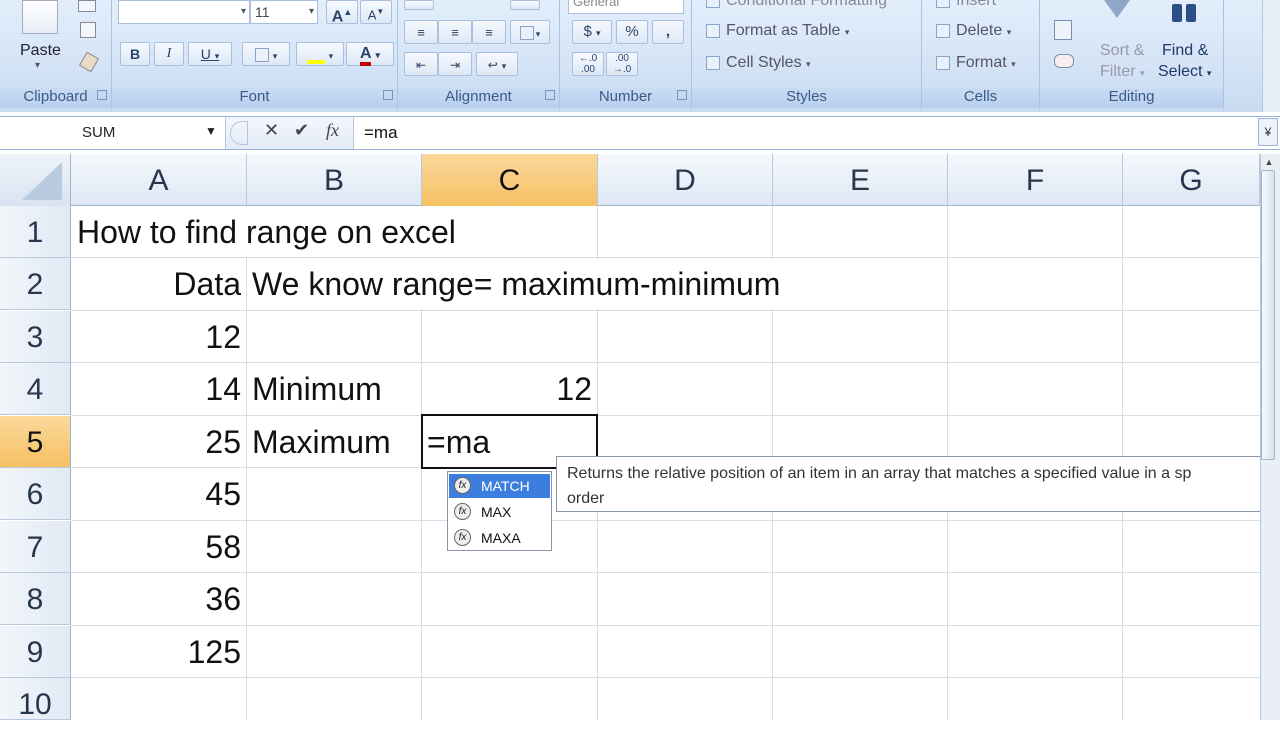 This screenshot has height=732, width=1280. What do you see at coordinates (682, 95) in the screenshot?
I see `number-launcher-icon` at bounding box center [682, 95].